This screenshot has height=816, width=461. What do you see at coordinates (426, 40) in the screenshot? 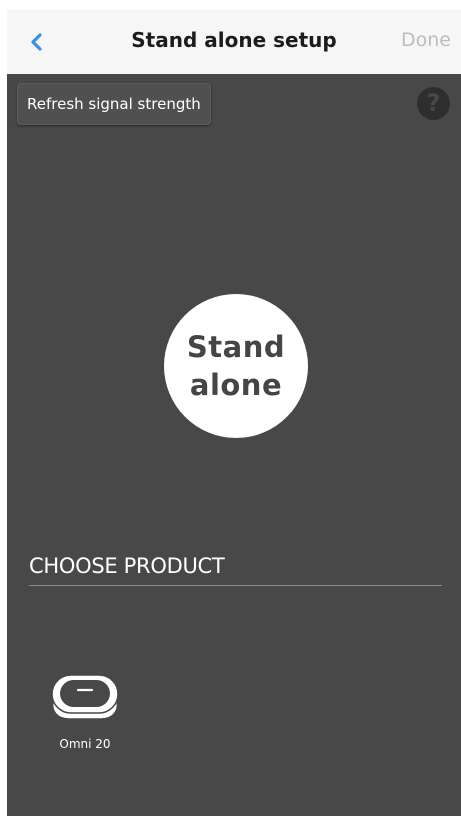
I see `done-button: Done` at bounding box center [426, 40].